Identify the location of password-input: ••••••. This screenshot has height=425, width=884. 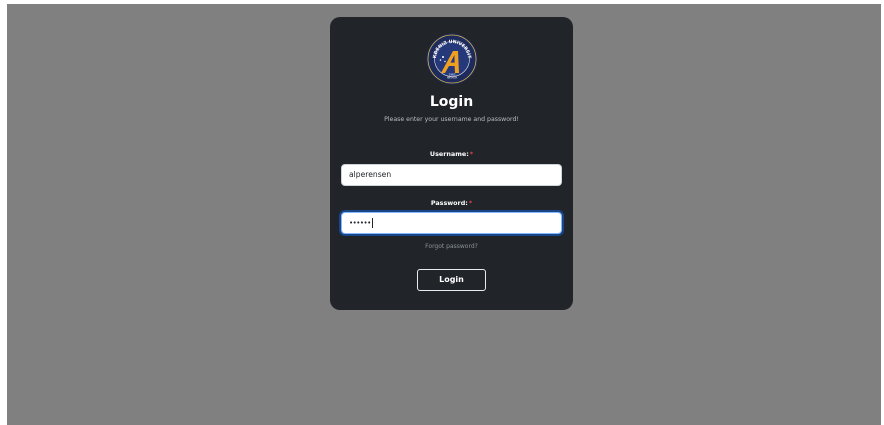
(451, 223).